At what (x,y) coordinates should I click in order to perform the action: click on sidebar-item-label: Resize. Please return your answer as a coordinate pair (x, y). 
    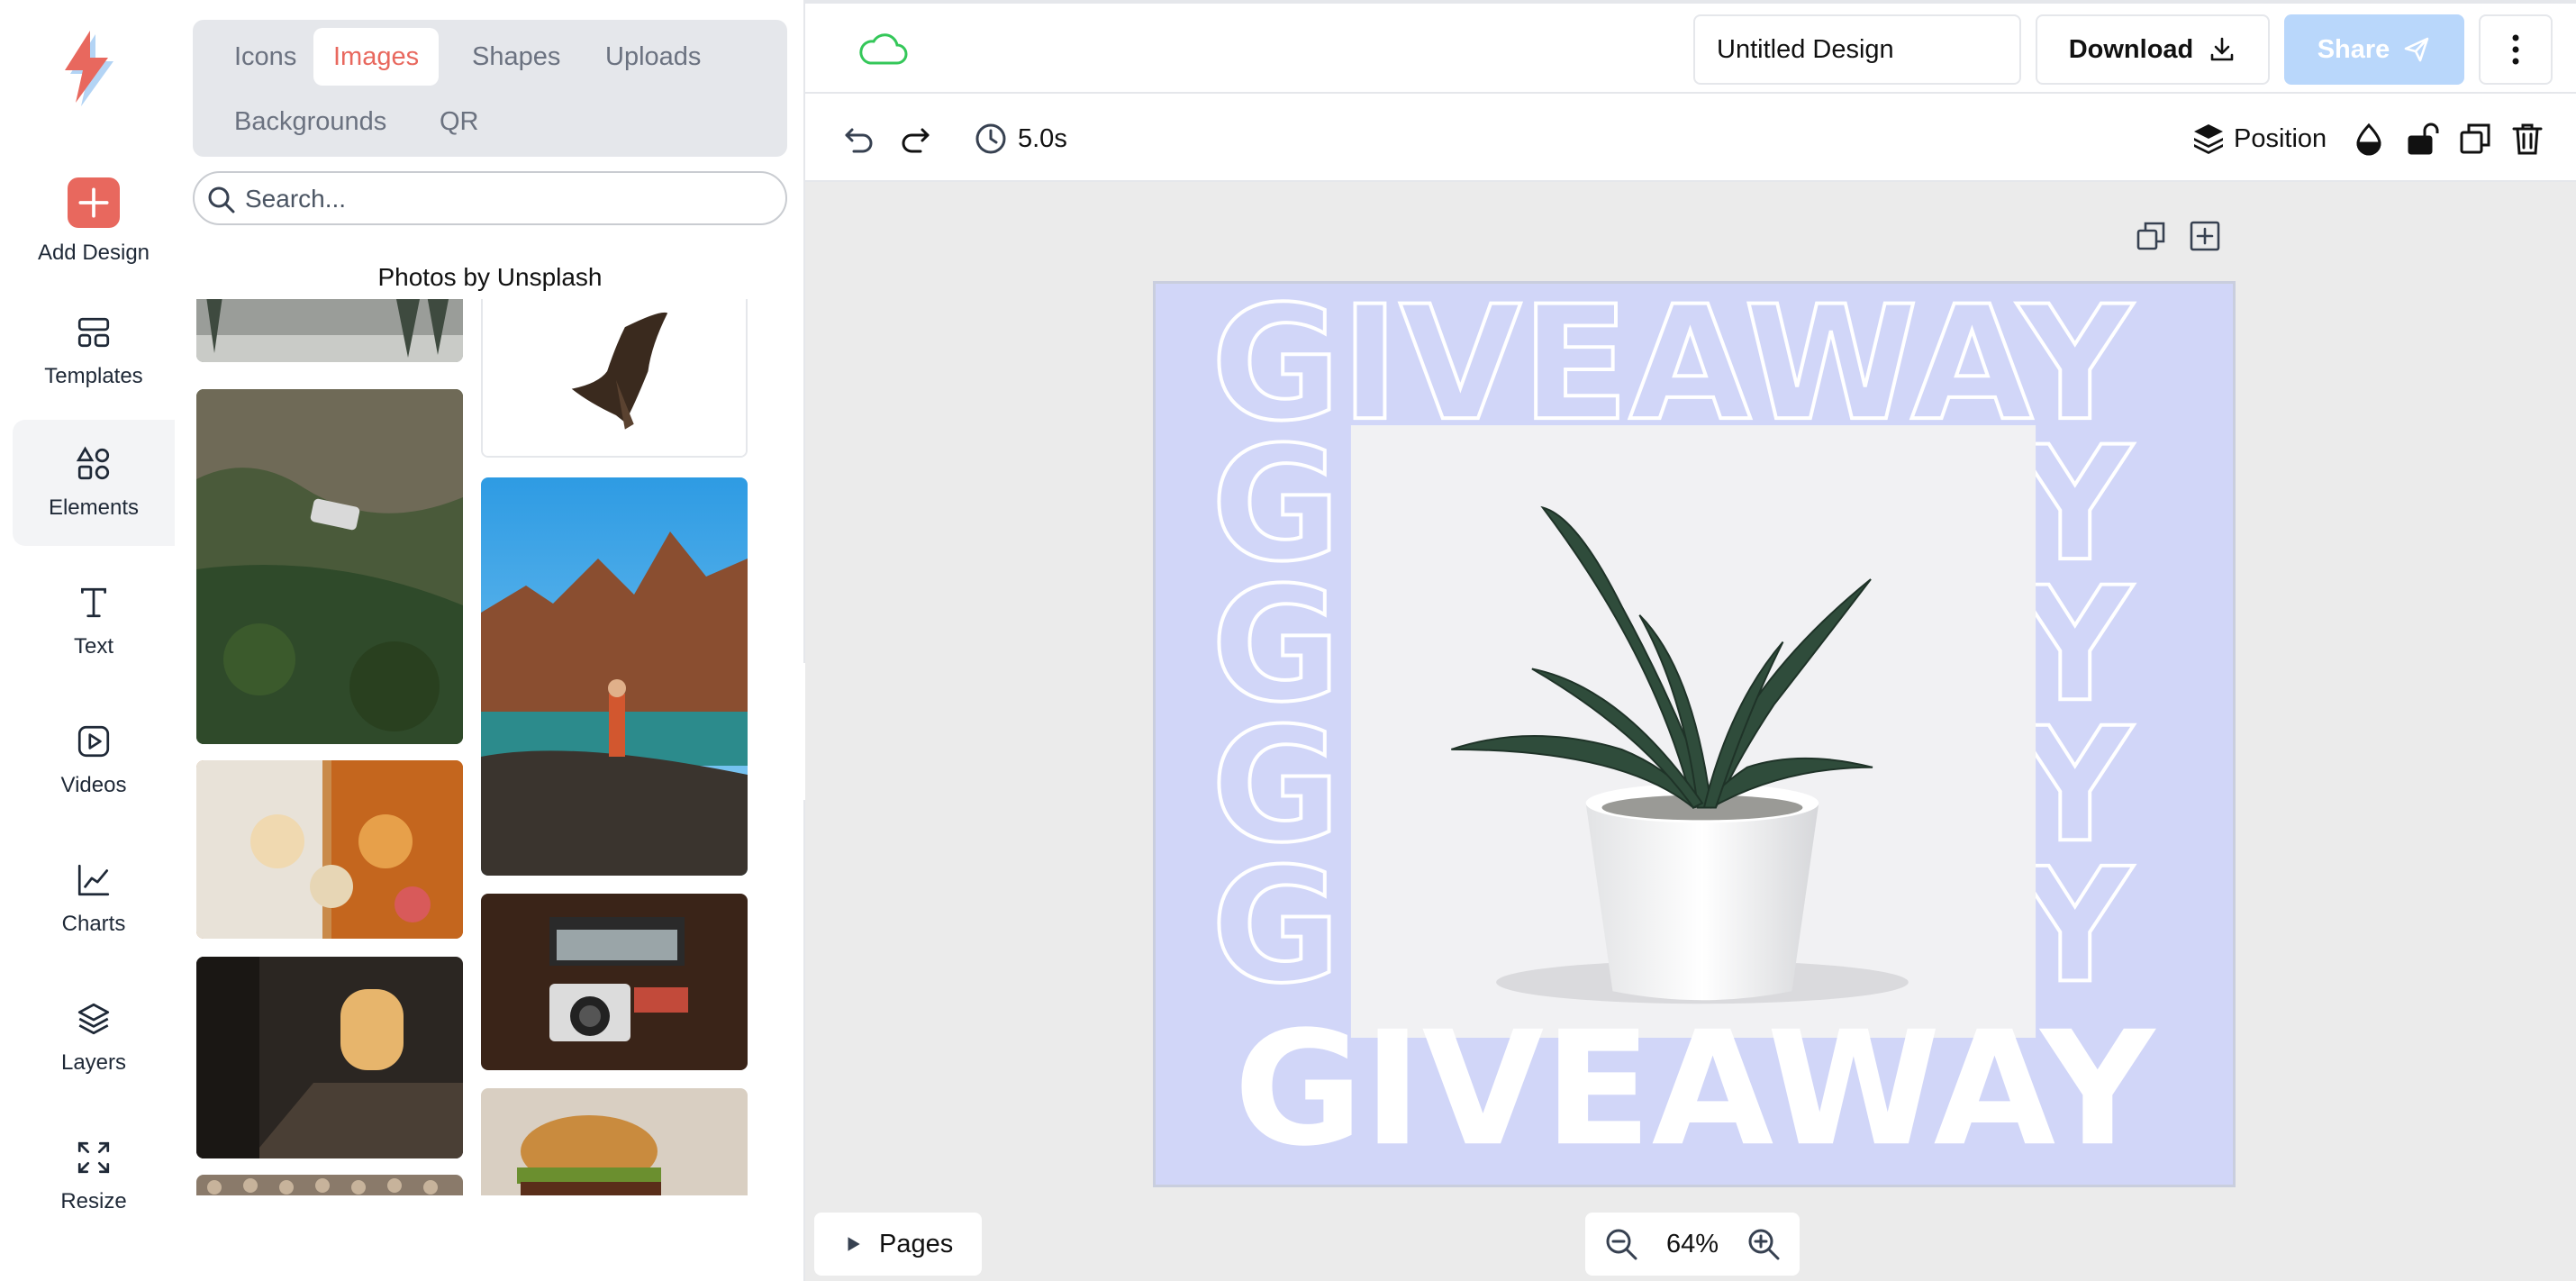
    Looking at the image, I should click on (93, 1201).